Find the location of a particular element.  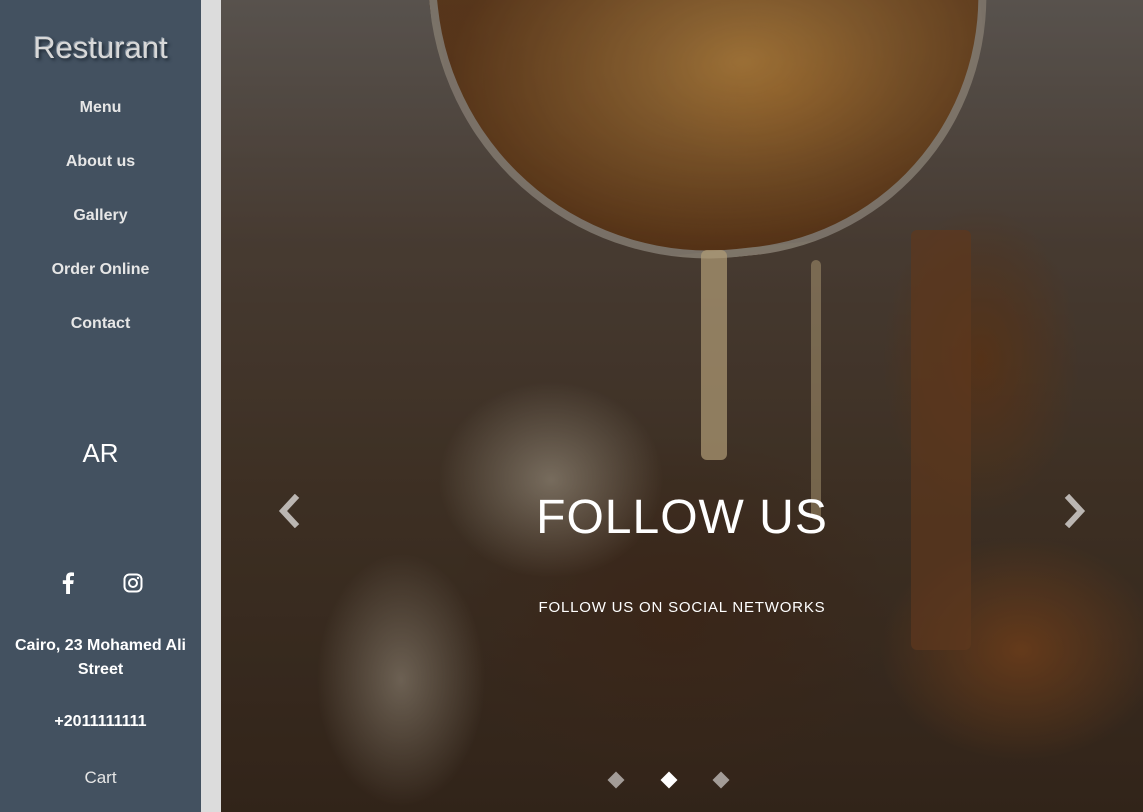

address-text: Cairo, 23 Mohamed Ali Street is located at coordinates (100, 657).